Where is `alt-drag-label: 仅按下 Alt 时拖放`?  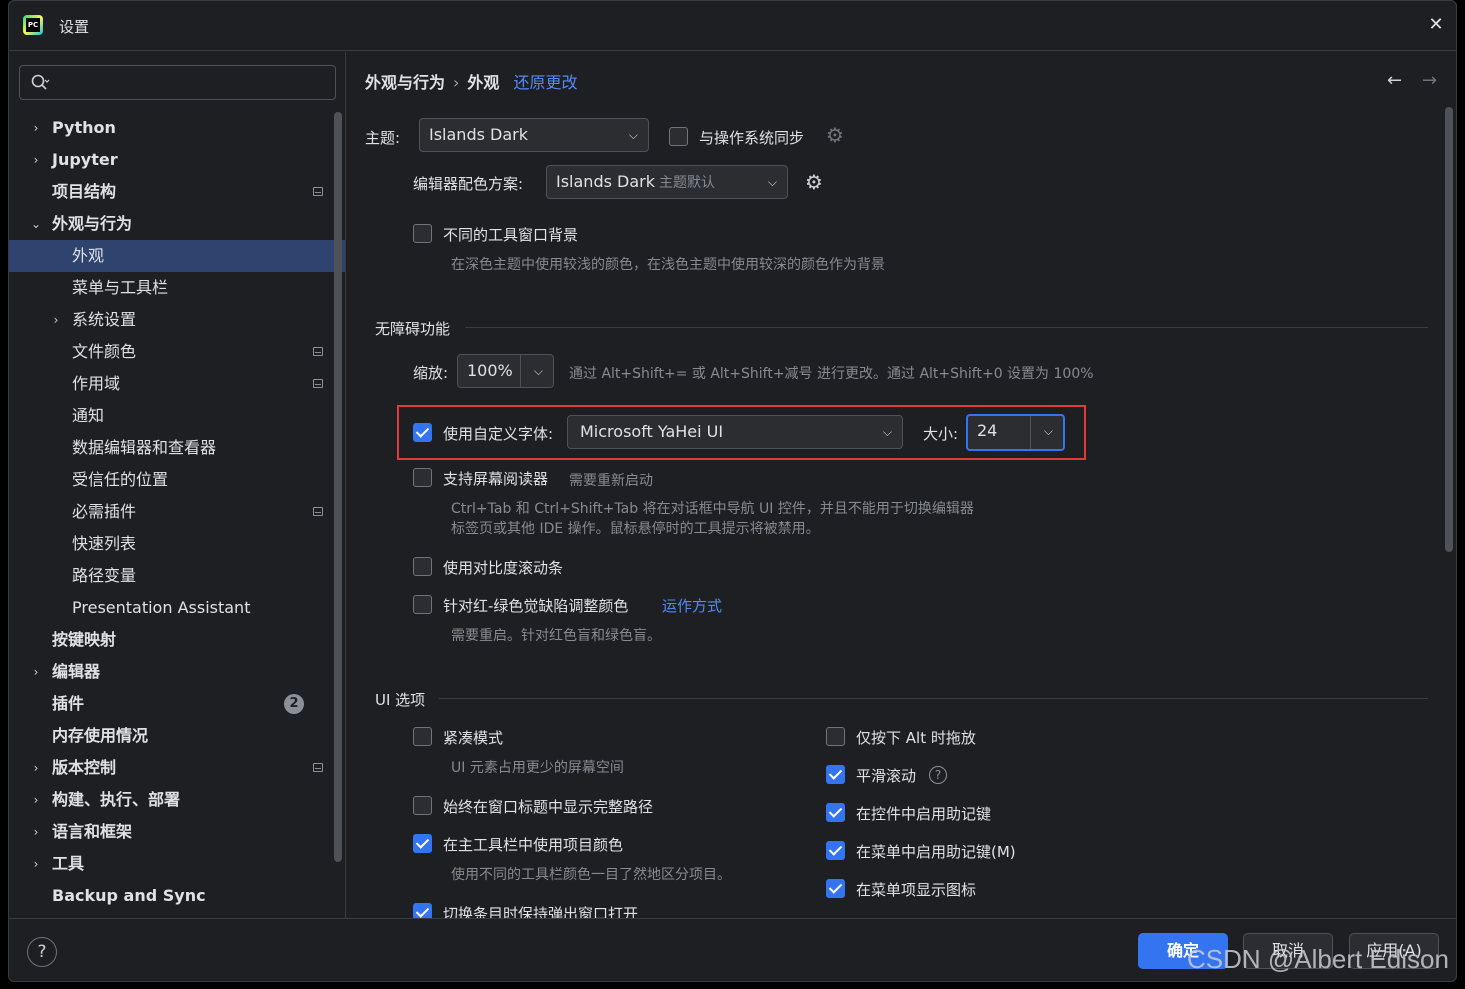
alt-drag-label: 仅按下 Alt 时拖放 is located at coordinates (916, 738).